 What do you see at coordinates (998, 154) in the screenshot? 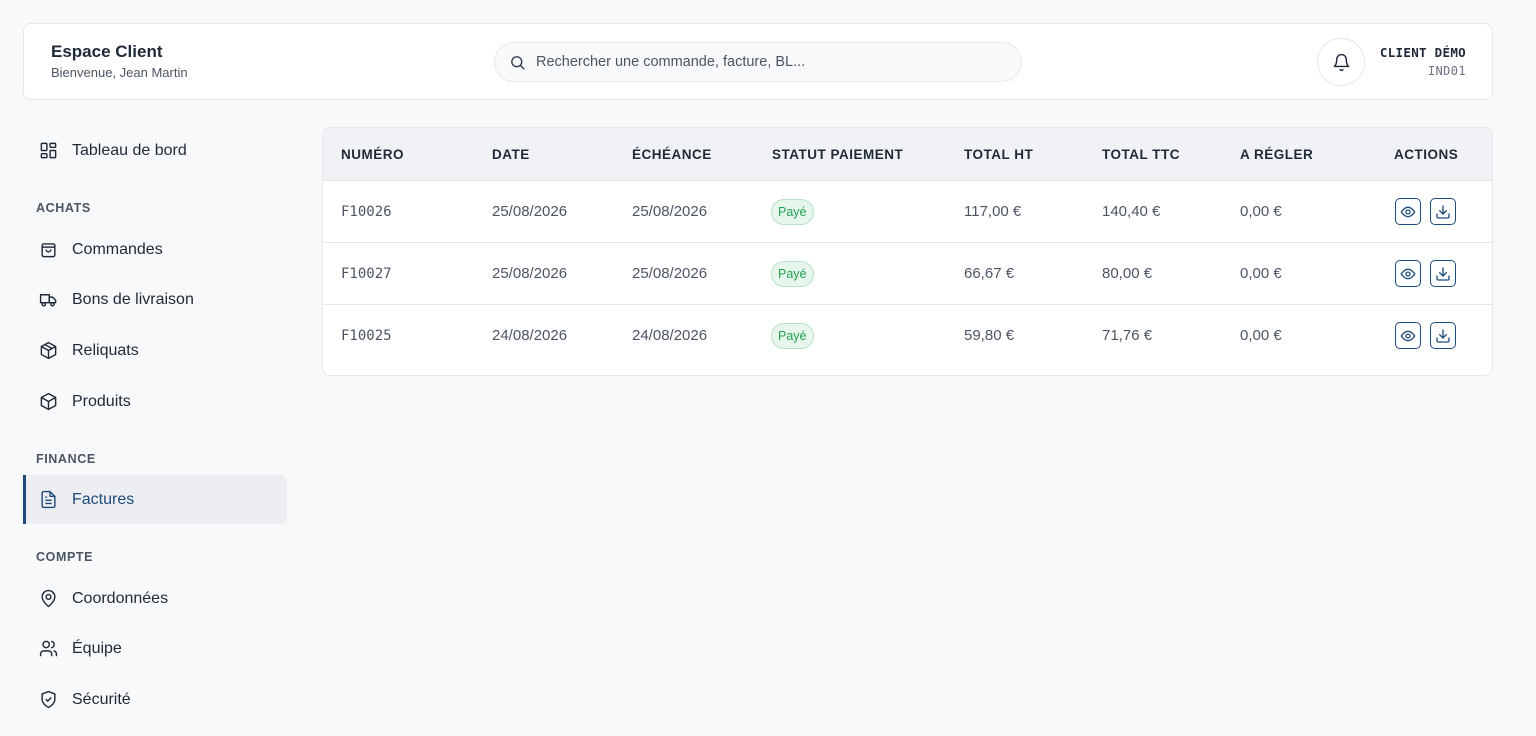
I see `column-header-total-ht: TOTAL HT` at bounding box center [998, 154].